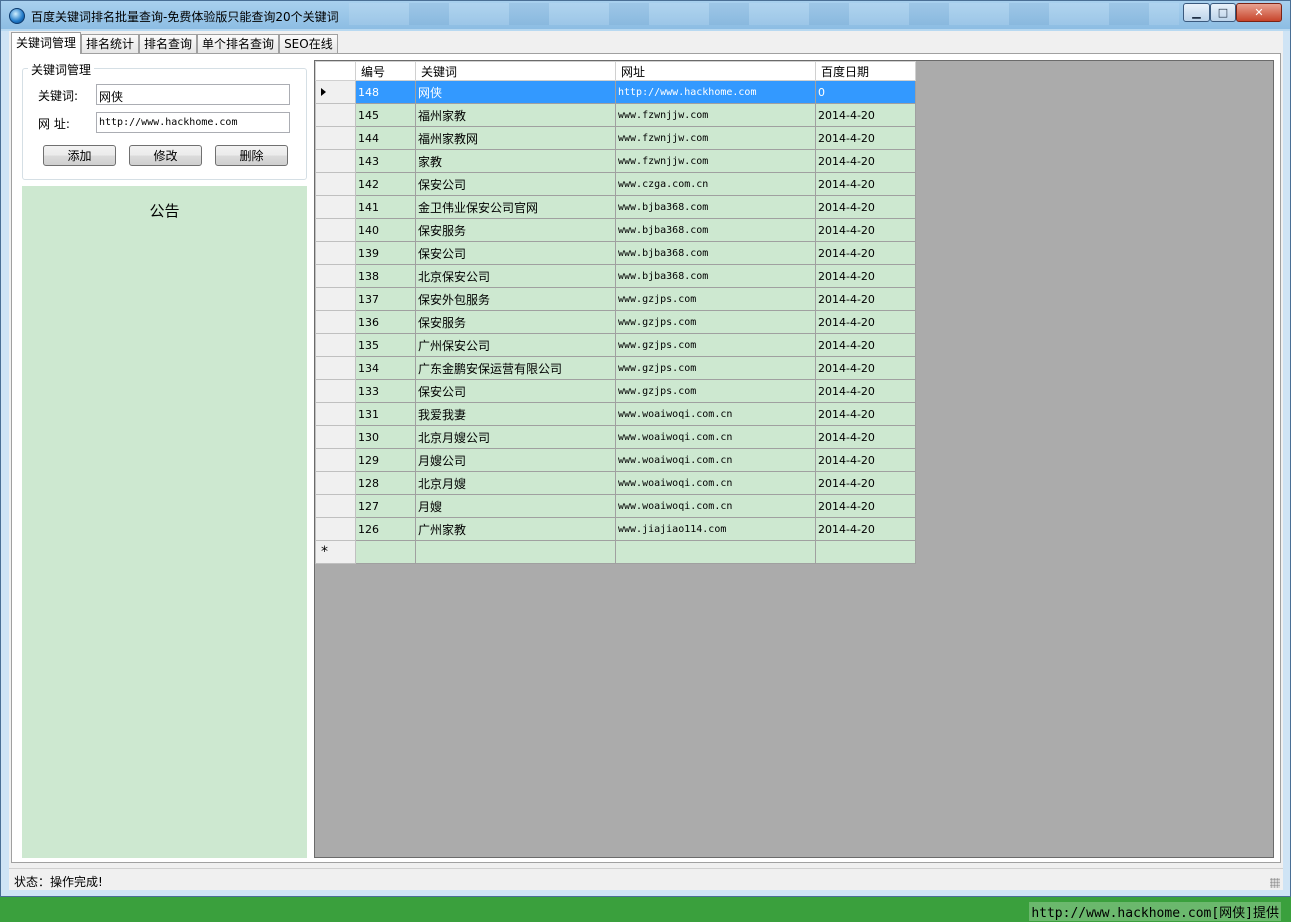  What do you see at coordinates (515, 529) in the screenshot?
I see `cell-keyword: 广州家教` at bounding box center [515, 529].